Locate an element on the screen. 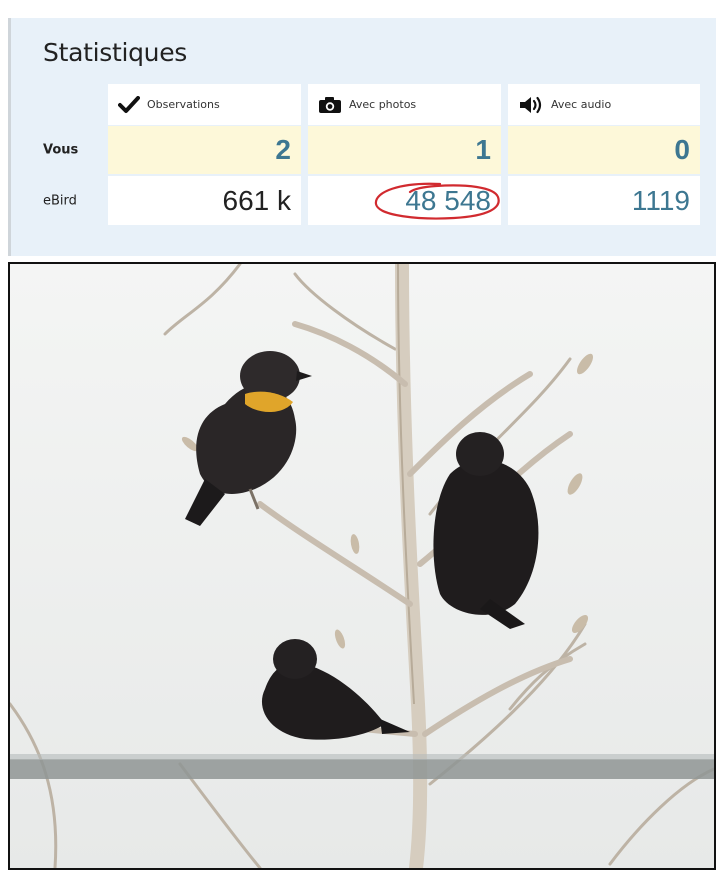 This screenshot has width=716, height=870. cell-ebird-audio: 1119 is located at coordinates (604, 200).